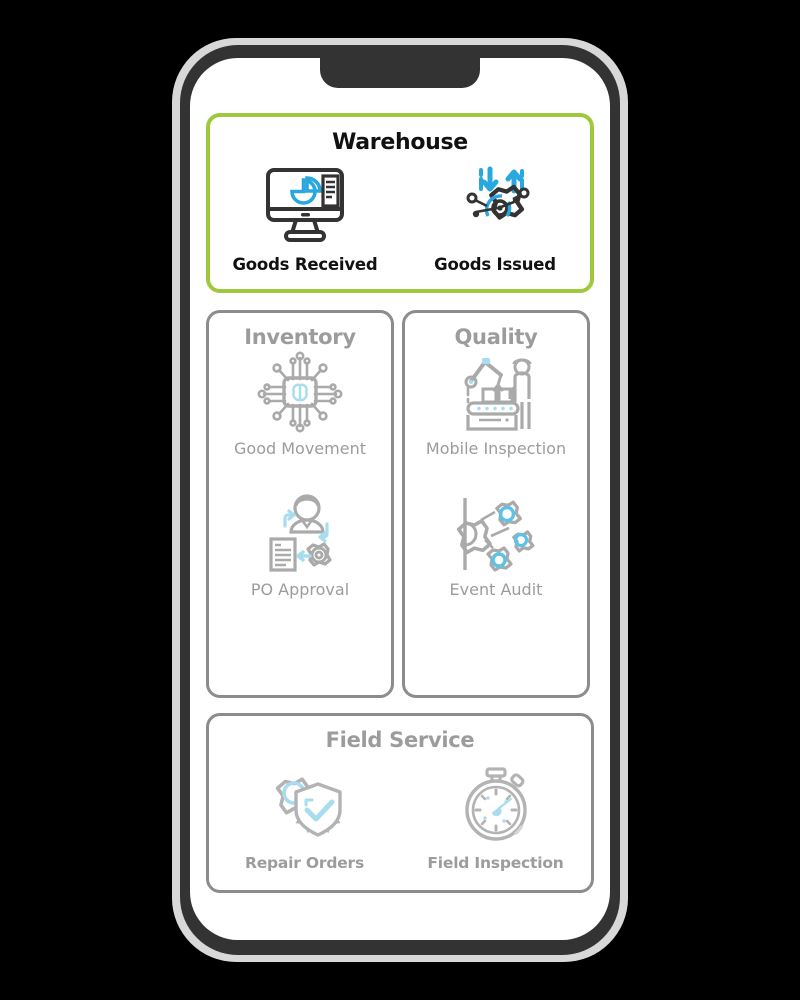 The height and width of the screenshot is (1000, 800). I want to click on tile-good-movement: Good Movement, so click(300, 403).